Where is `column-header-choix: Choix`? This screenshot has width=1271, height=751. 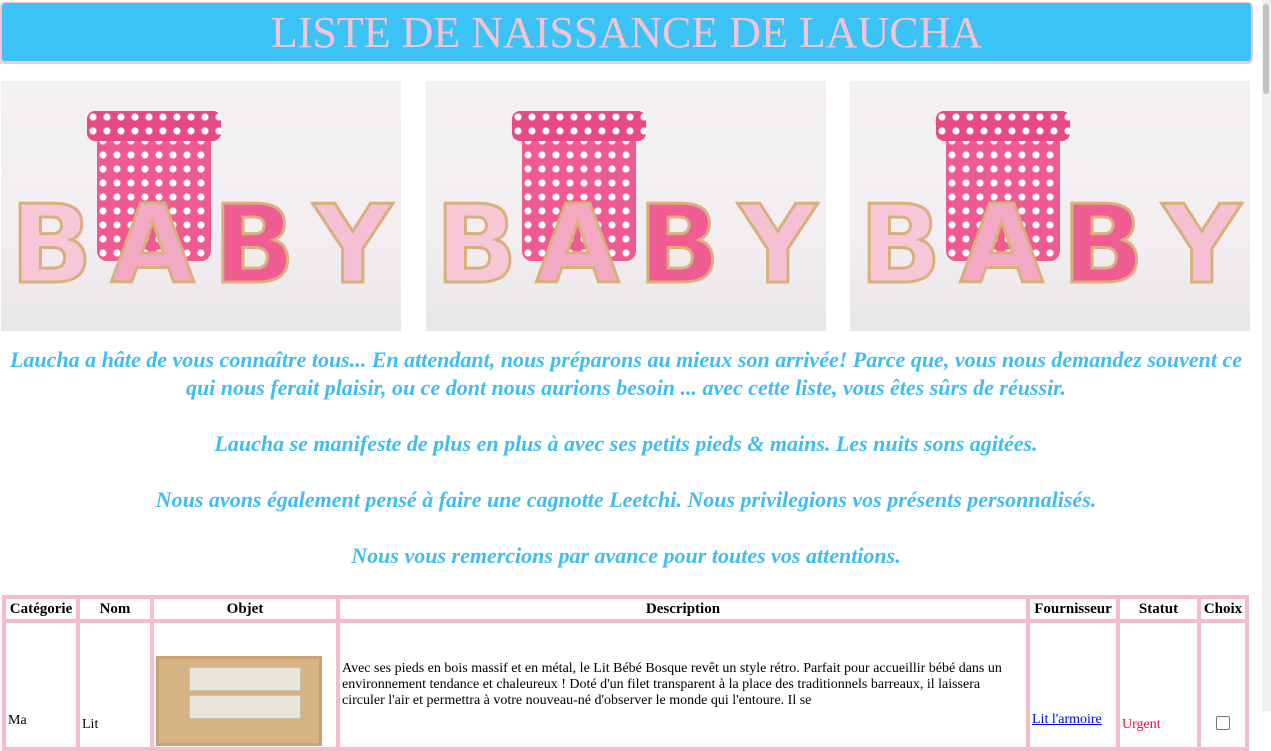 column-header-choix: Choix is located at coordinates (1223, 609).